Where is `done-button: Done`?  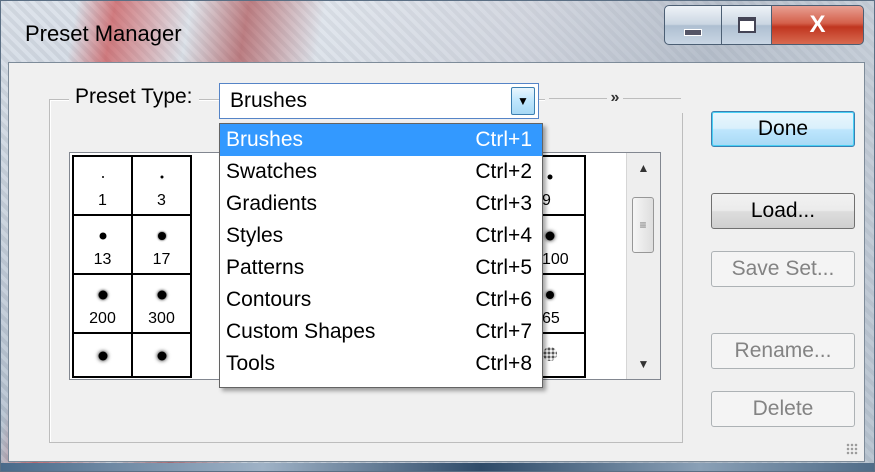 done-button: Done is located at coordinates (783, 129).